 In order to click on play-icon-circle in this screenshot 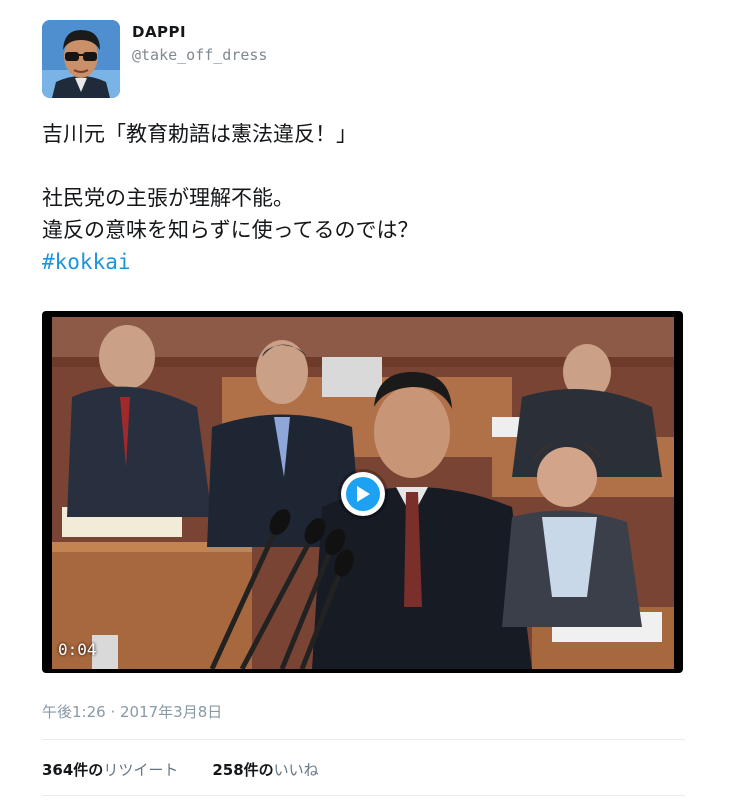, I will do `click(363, 494)`.